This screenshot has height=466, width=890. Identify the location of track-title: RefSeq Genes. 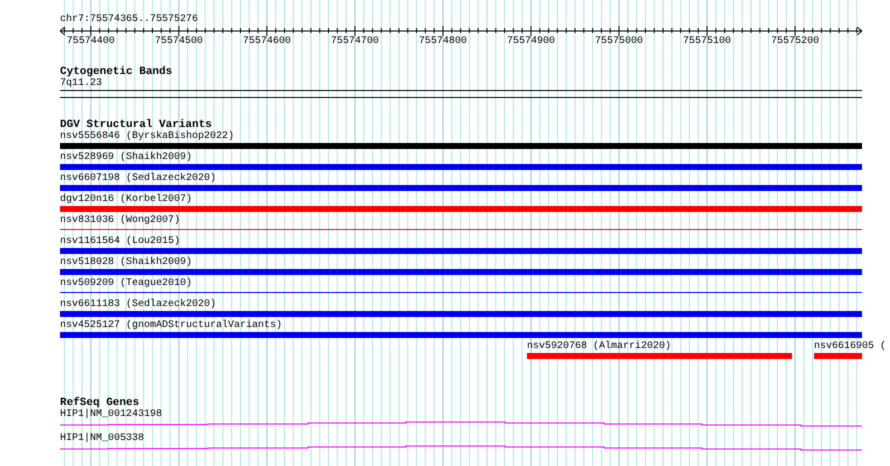
(100, 403).